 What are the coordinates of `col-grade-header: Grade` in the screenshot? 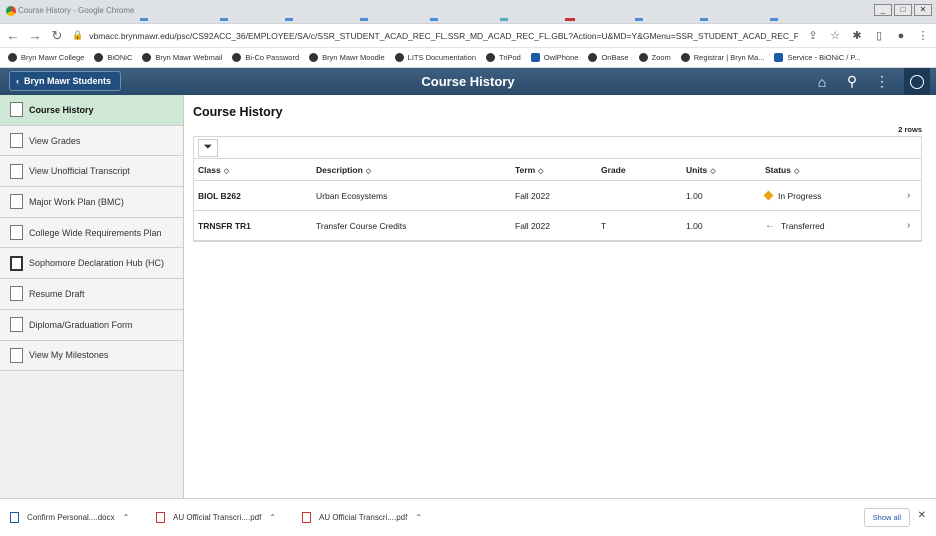 It's located at (643, 170).